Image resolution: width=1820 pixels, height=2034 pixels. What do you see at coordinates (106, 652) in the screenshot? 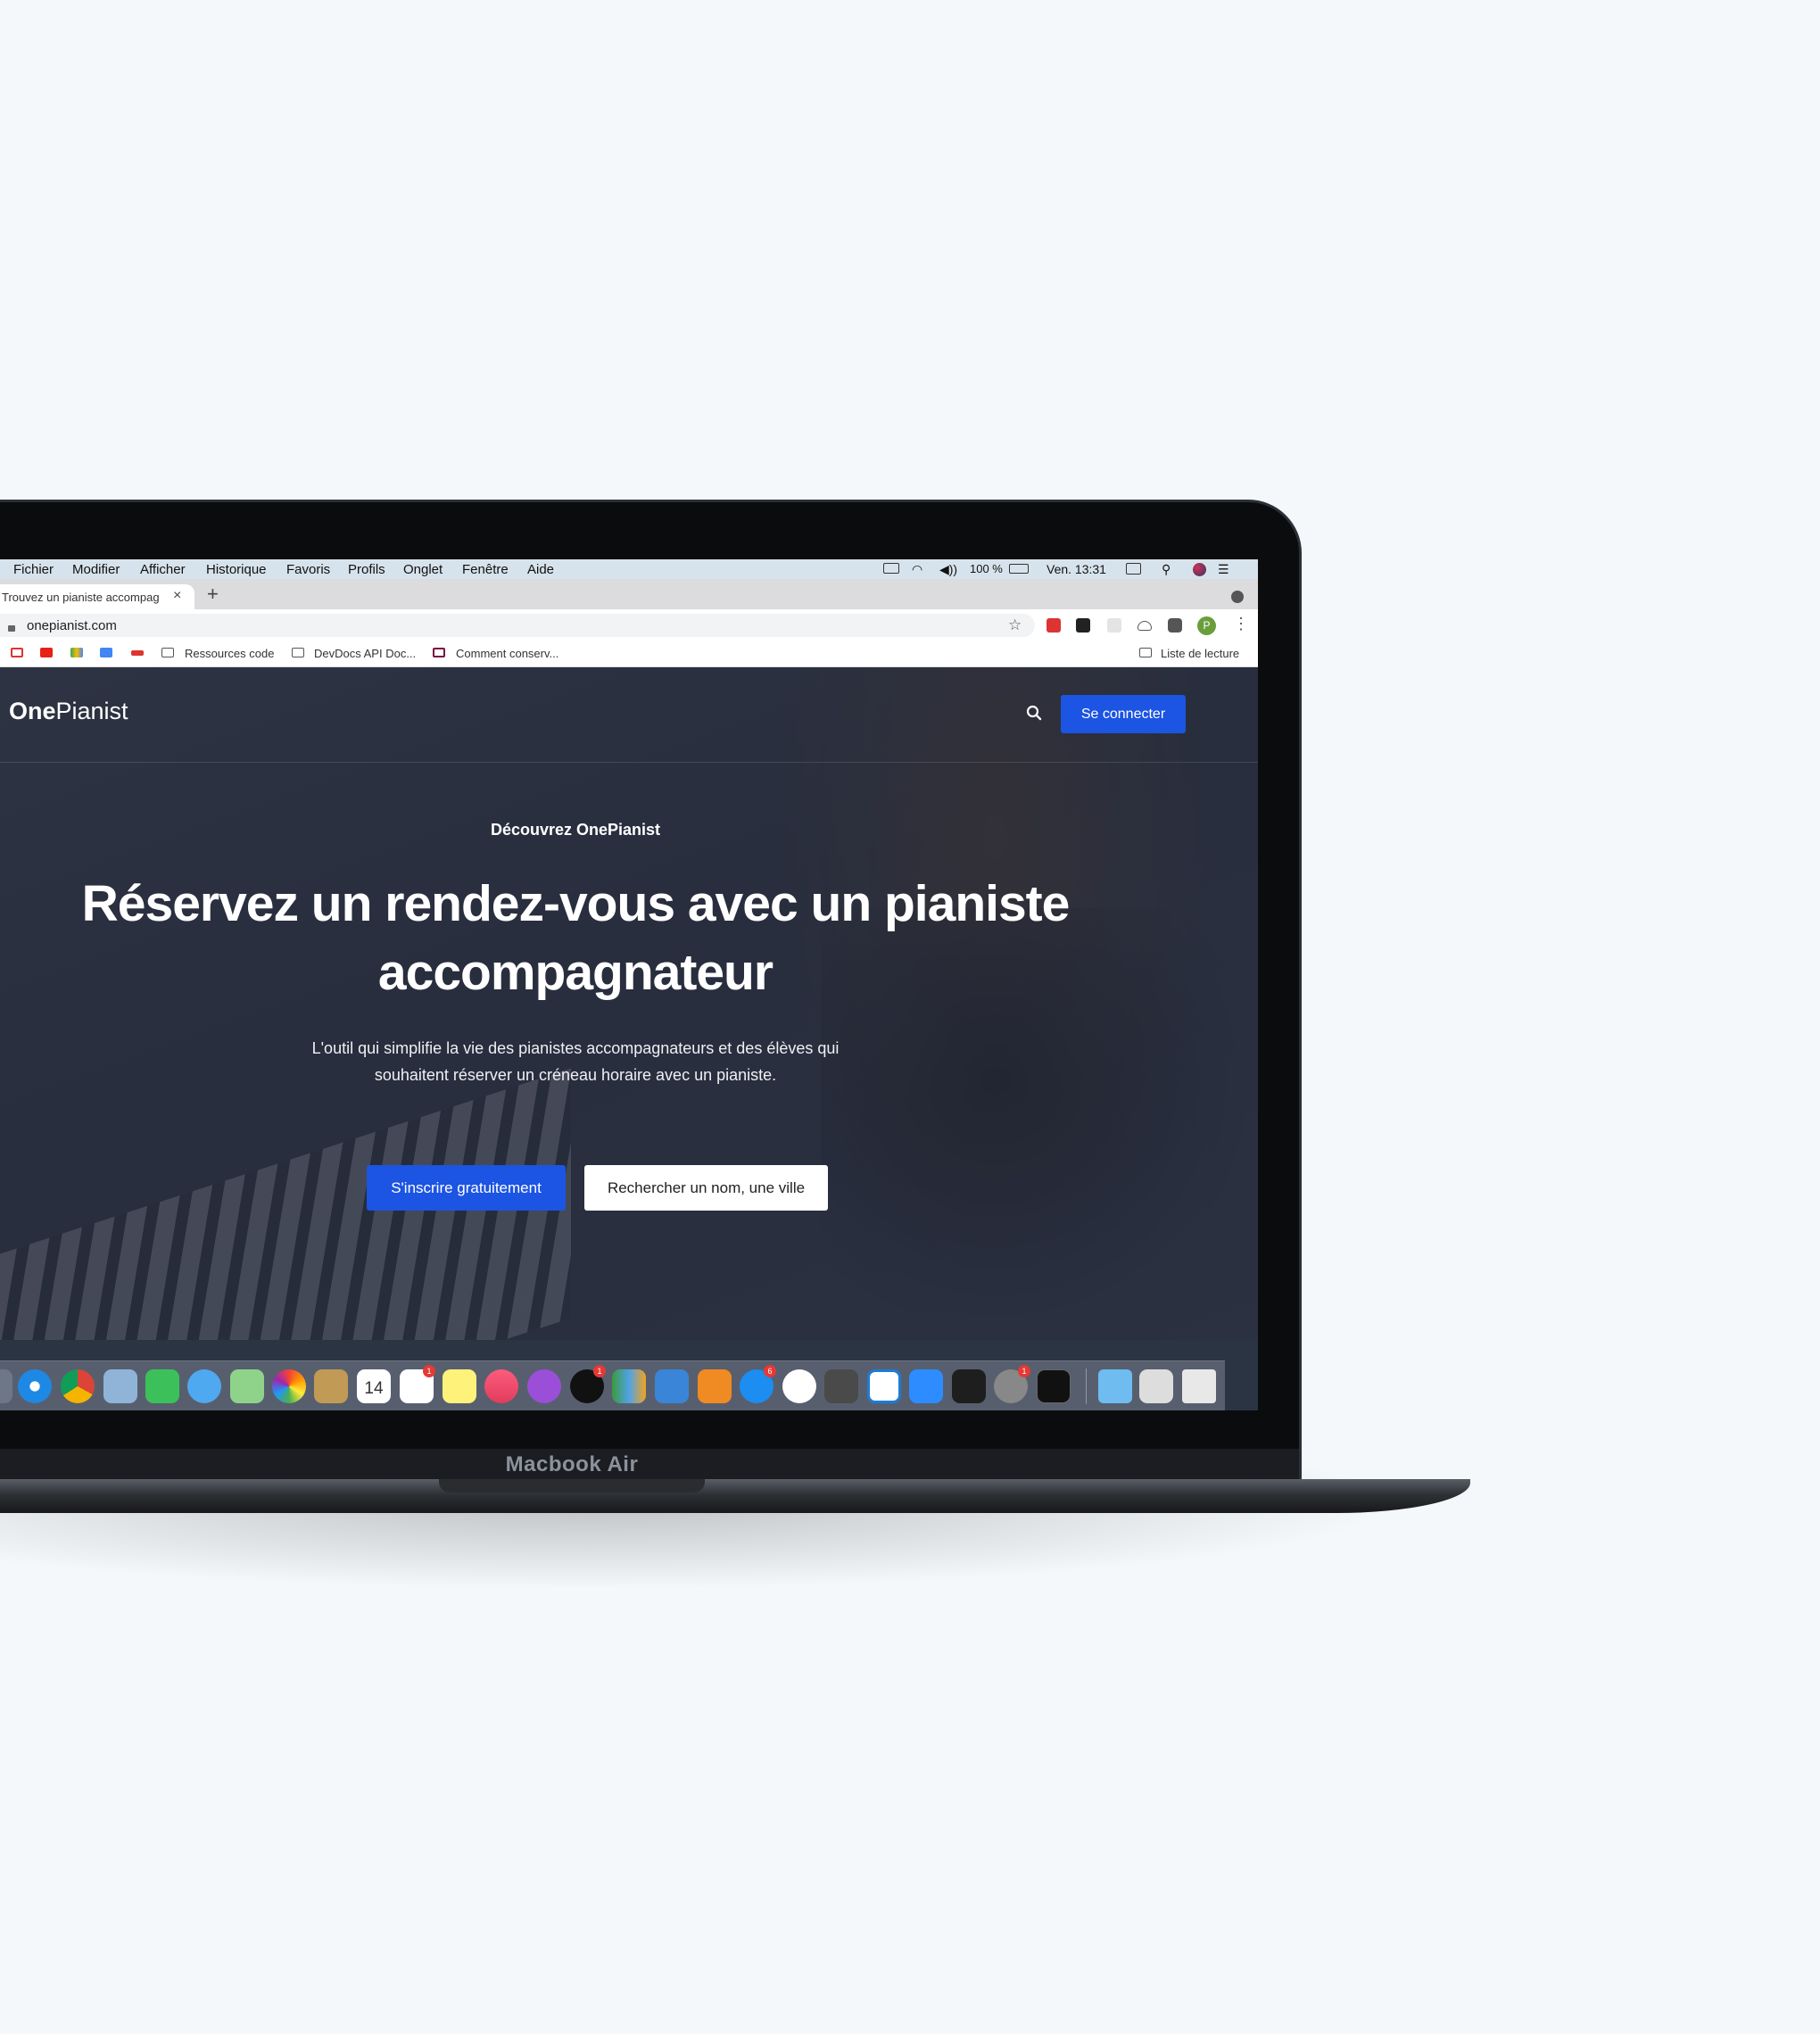
I see `translate-icon` at bounding box center [106, 652].